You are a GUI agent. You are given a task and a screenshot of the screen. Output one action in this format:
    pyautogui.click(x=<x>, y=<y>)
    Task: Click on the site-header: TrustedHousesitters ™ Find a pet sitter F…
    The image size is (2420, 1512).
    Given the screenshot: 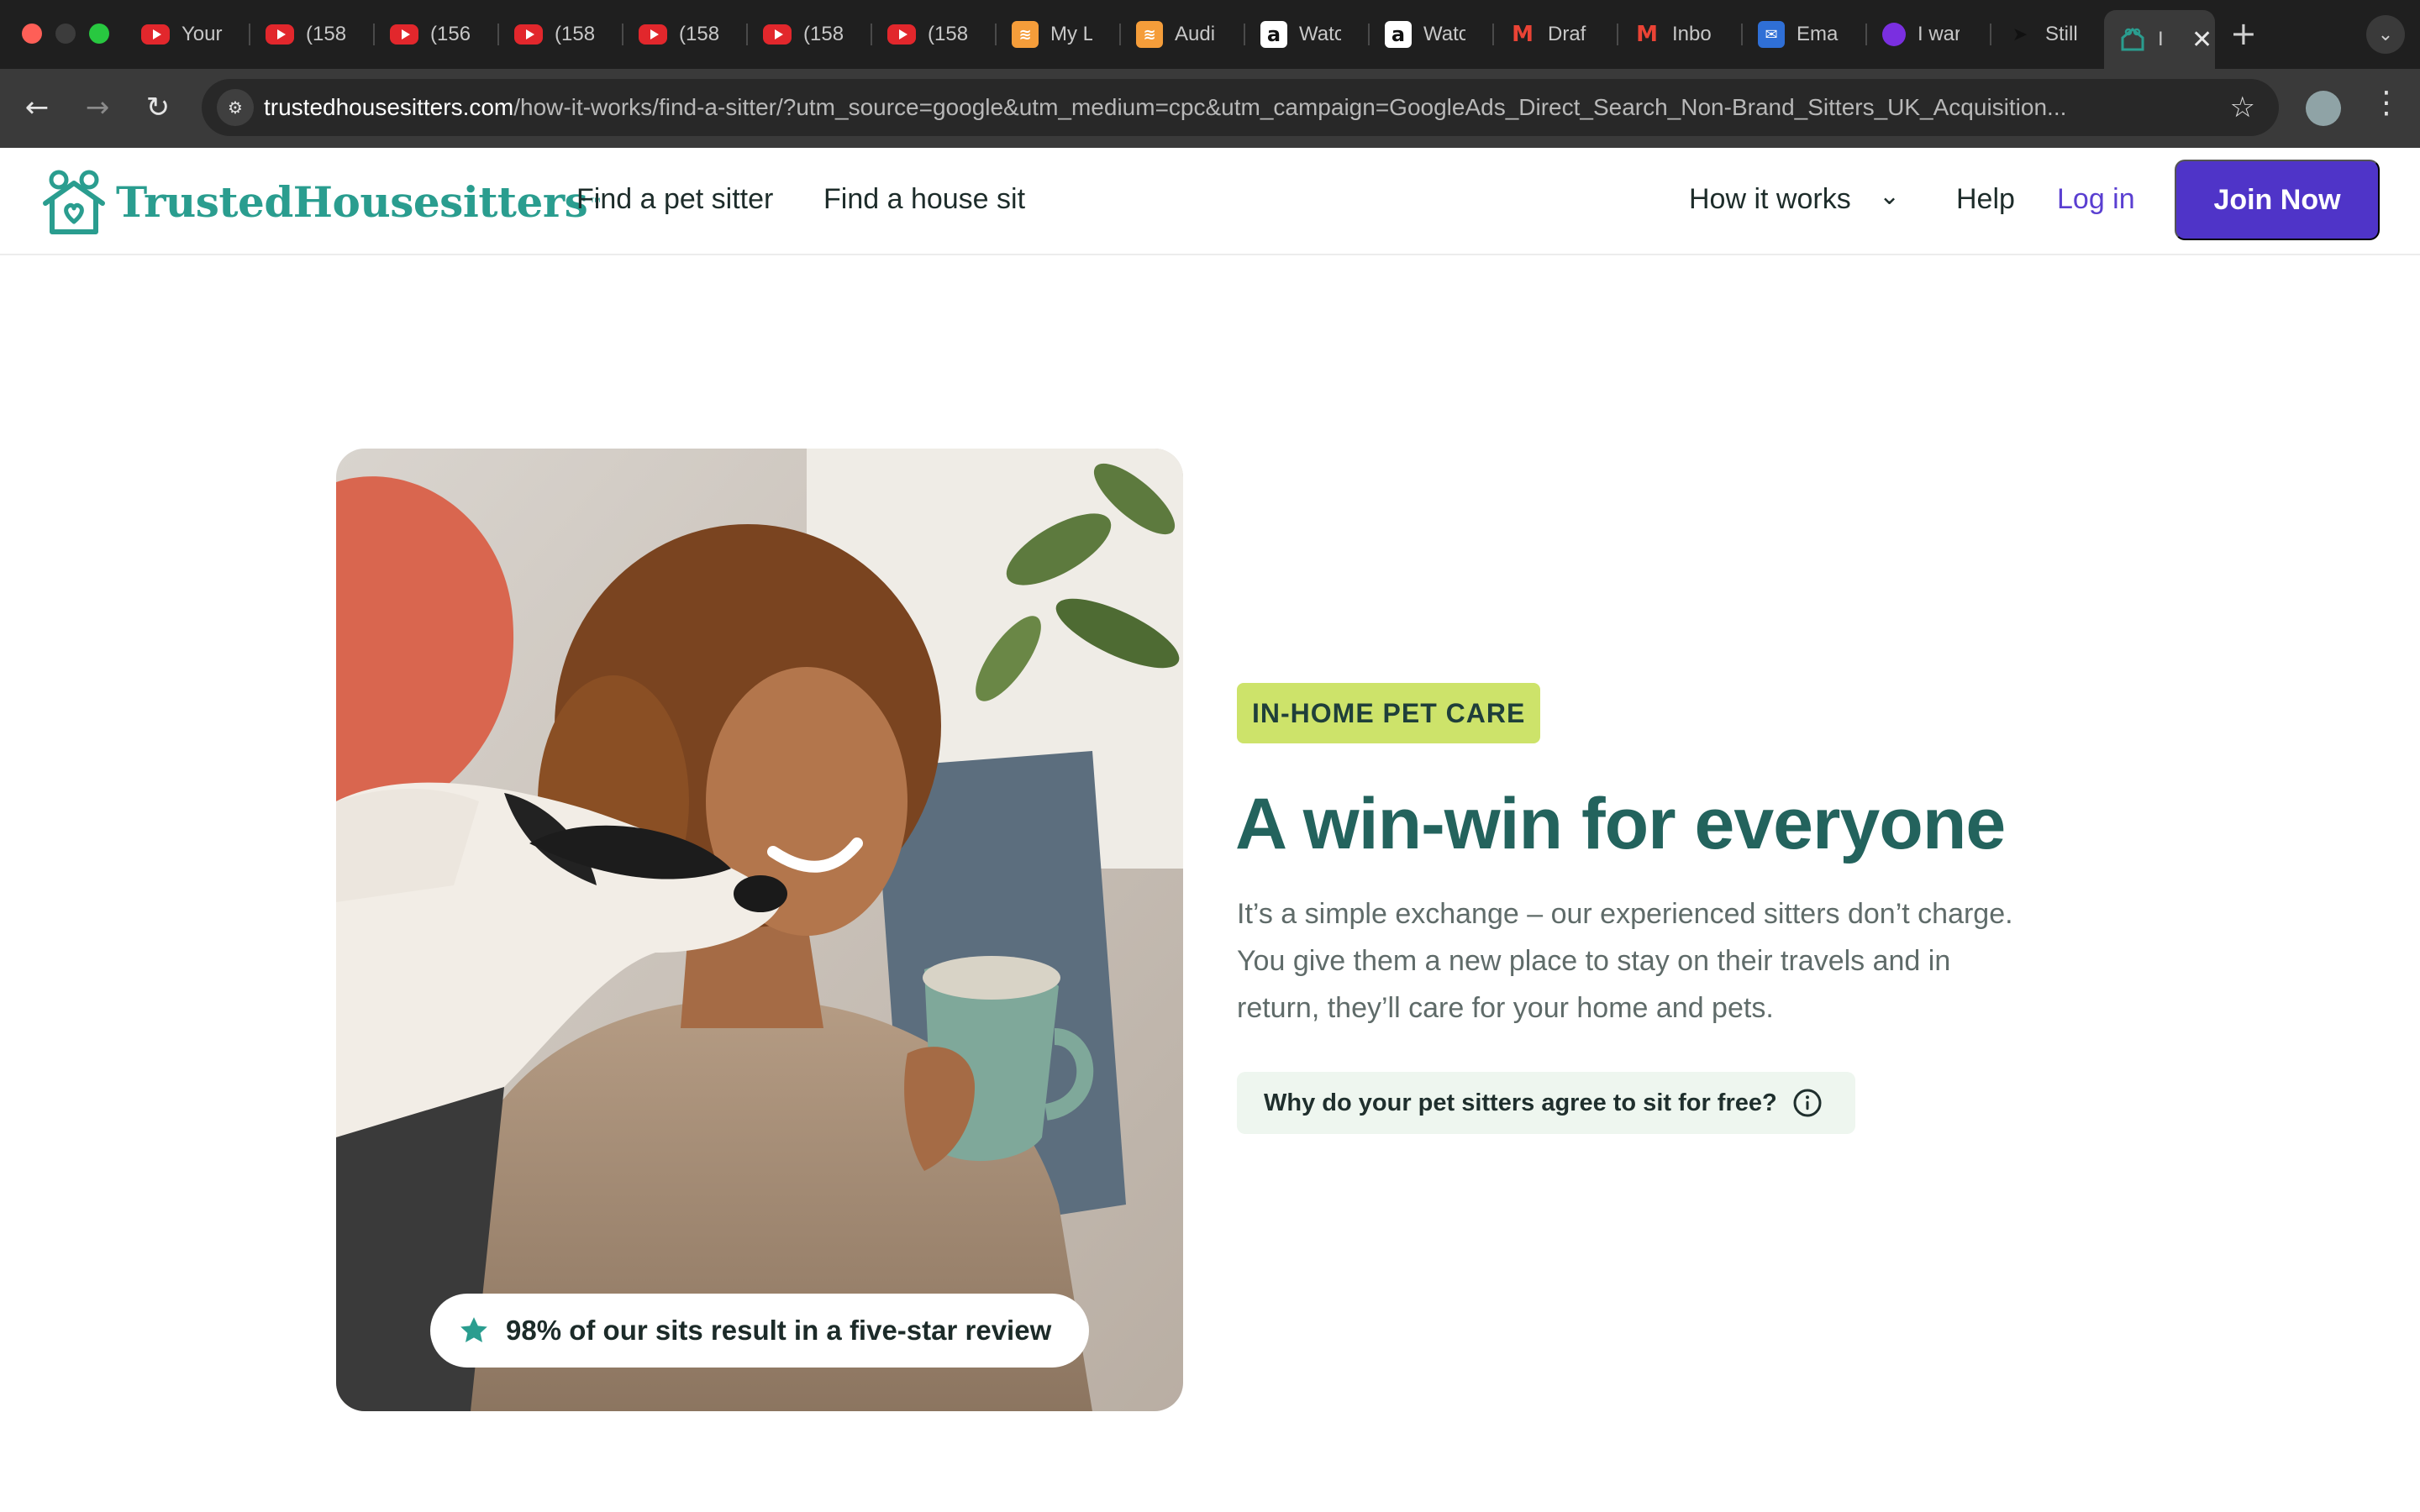 What is the action you would take?
    pyautogui.click(x=1210, y=201)
    